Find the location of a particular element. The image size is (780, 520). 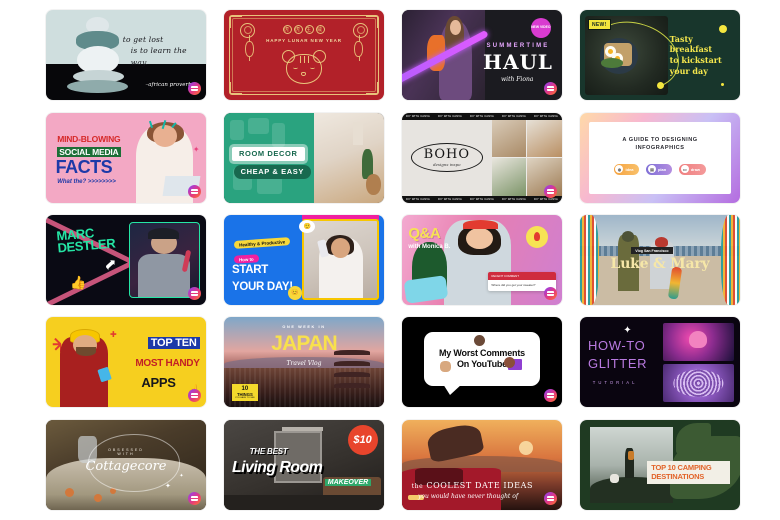

smiley-sticker-icon: 😊 is located at coordinates (295, 292).